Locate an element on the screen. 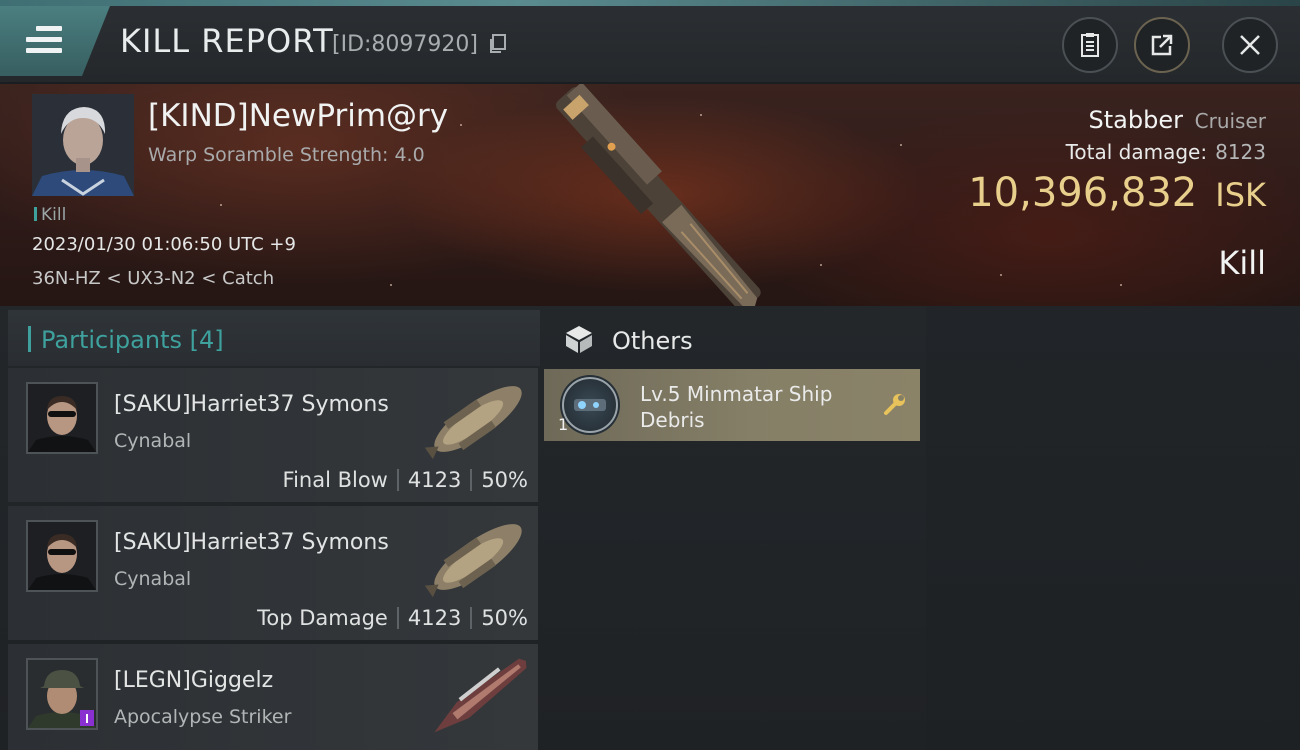 This screenshot has width=1300, height=750. clipboard-icon is located at coordinates (1090, 45).